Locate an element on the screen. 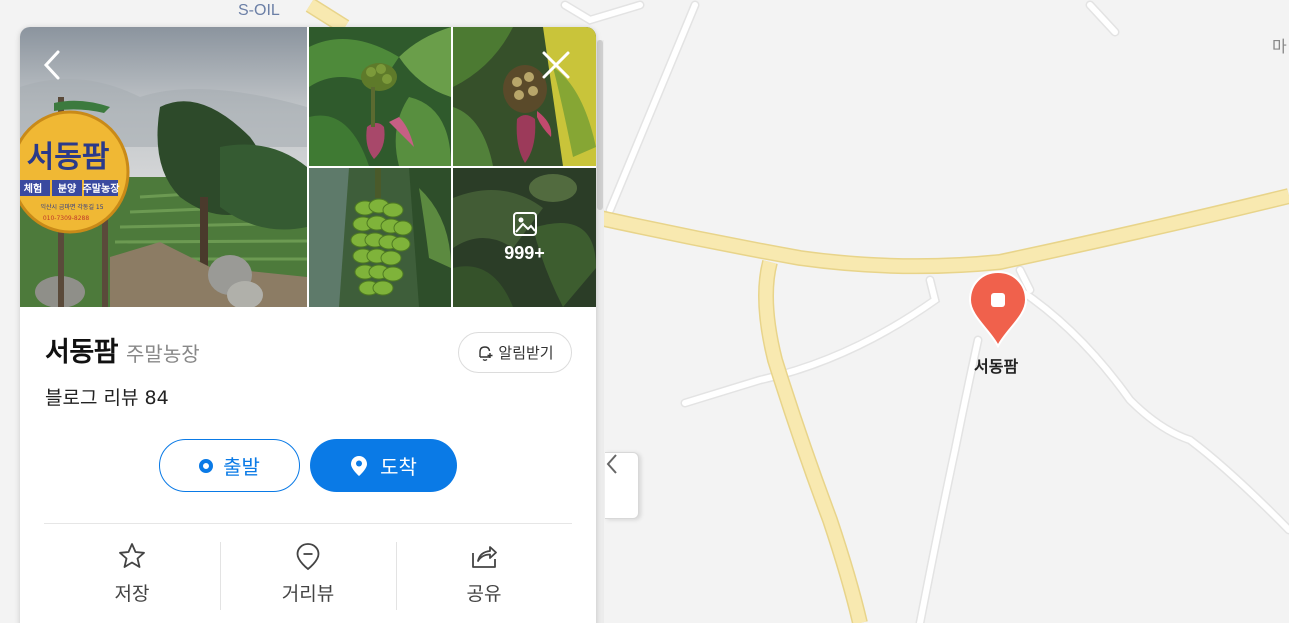 This screenshot has height=623, width=1289. scrollbar-thumb is located at coordinates (600, 125).